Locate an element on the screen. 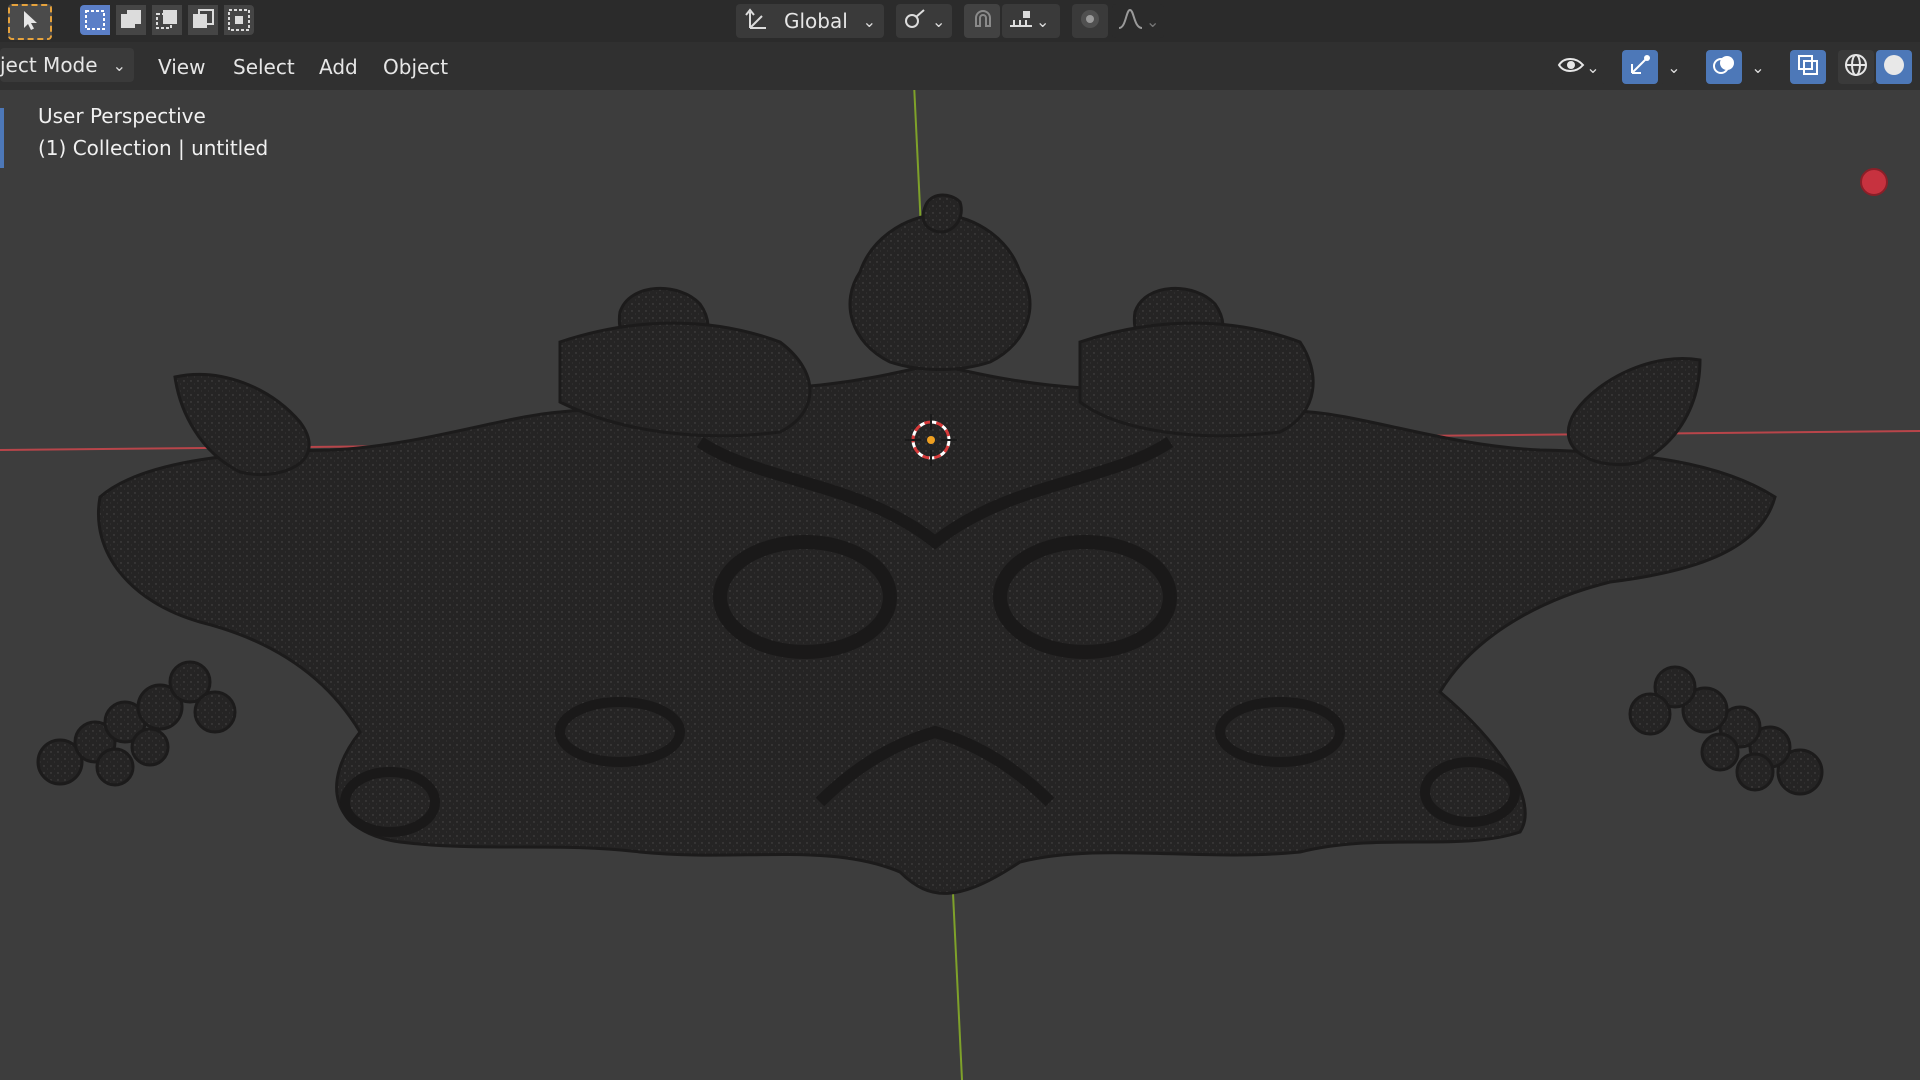  snap-toggle is located at coordinates (982, 21).